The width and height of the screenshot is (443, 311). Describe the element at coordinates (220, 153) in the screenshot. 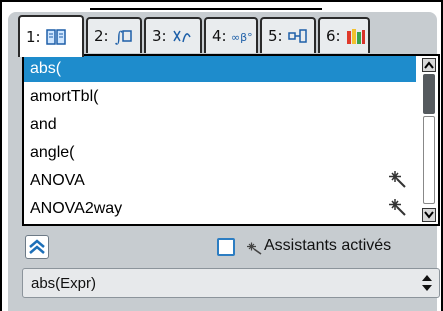

I see `list-item: angle(` at that location.